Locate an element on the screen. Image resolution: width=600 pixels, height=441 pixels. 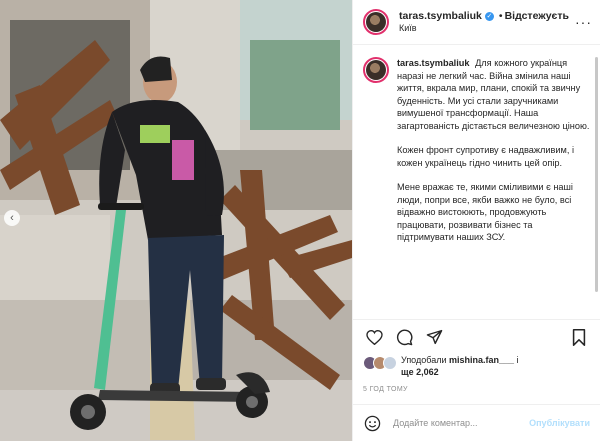
publish-button: Опублікувати is located at coordinates (559, 423).